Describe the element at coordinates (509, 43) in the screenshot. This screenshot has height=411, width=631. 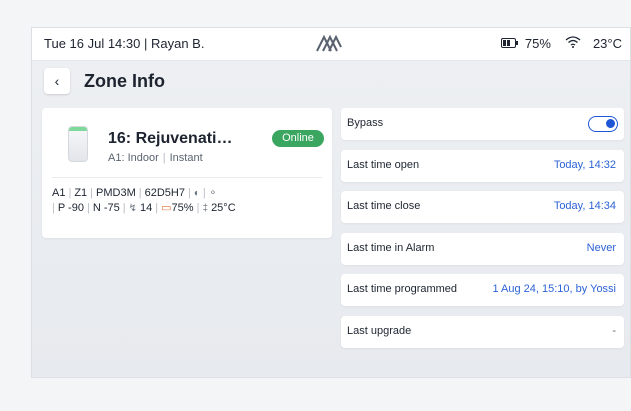
I see `battery-icon` at that location.